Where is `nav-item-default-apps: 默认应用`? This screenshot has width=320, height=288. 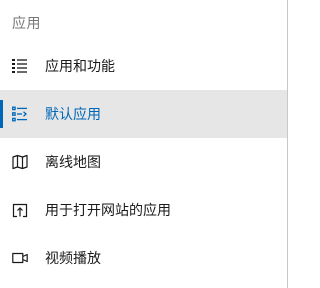
nav-item-default-apps: 默认应用 is located at coordinates (143, 114).